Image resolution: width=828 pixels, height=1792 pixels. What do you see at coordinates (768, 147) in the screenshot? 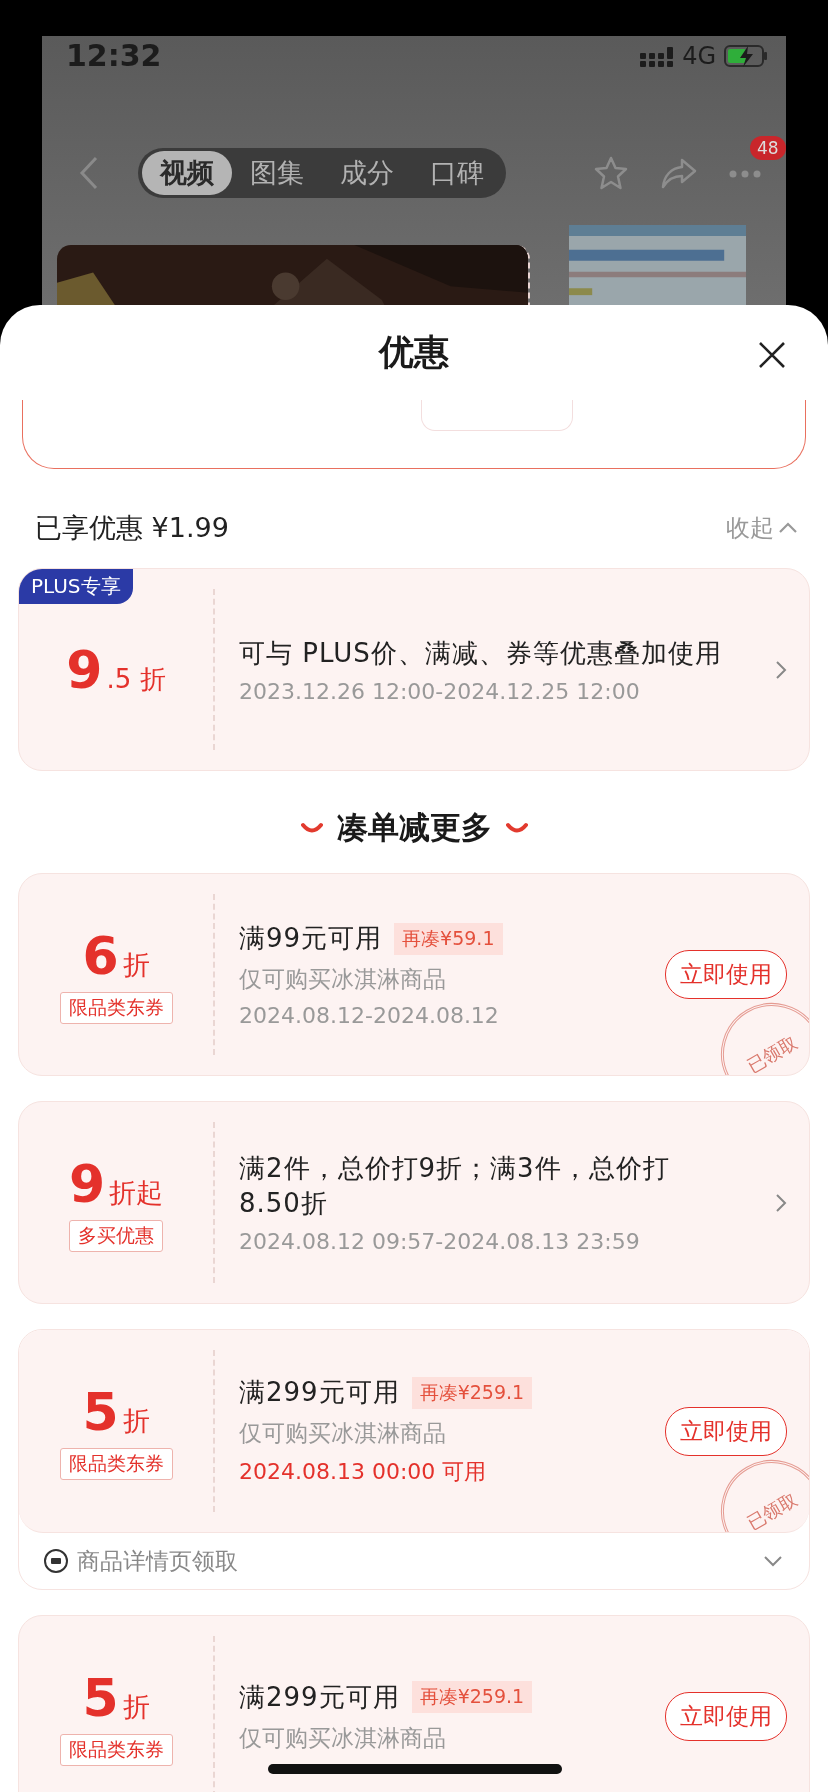
I see `notification-badge: 48` at bounding box center [768, 147].